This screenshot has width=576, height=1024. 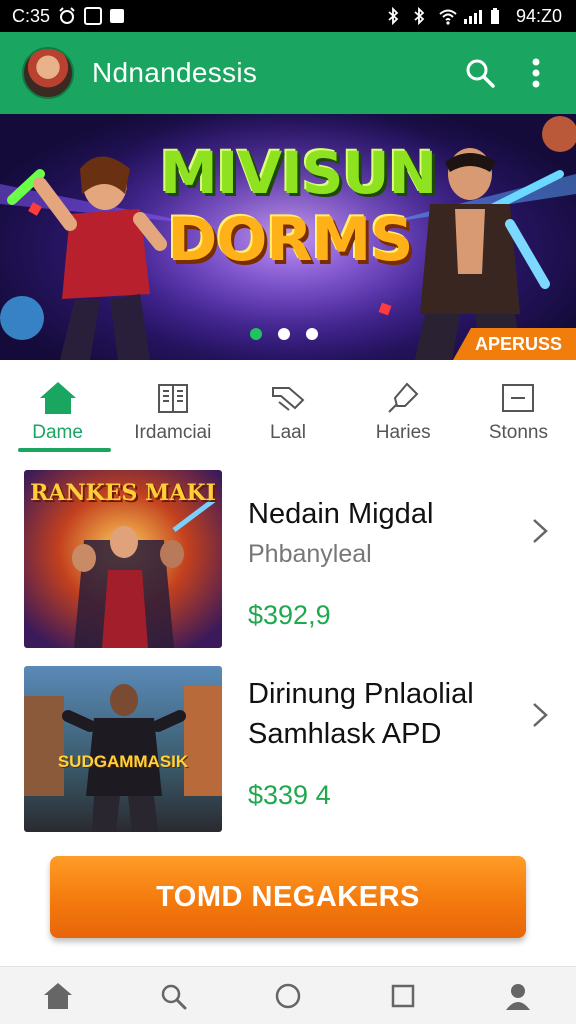 I want to click on tab-laal: Laal, so click(x=287, y=413).